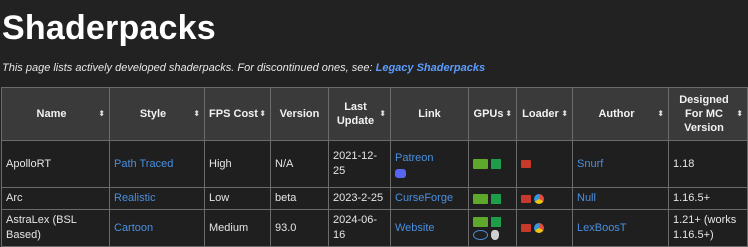 This screenshot has width=748, height=247. Describe the element at coordinates (586, 198) in the screenshot. I see `author-link: Null` at that location.